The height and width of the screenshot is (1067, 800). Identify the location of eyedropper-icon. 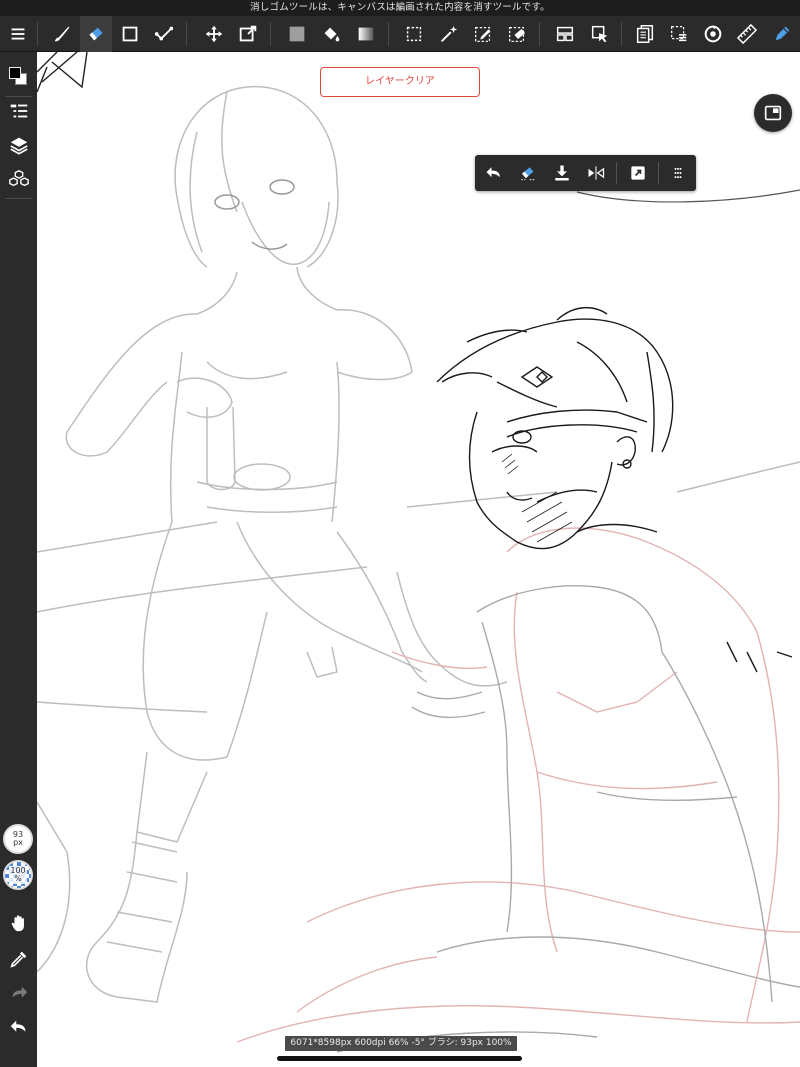
(18, 959).